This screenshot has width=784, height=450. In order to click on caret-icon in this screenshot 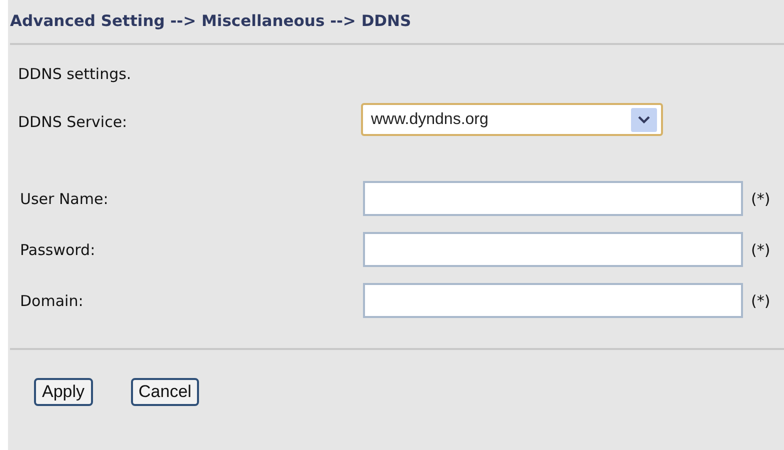, I will do `click(644, 120)`.